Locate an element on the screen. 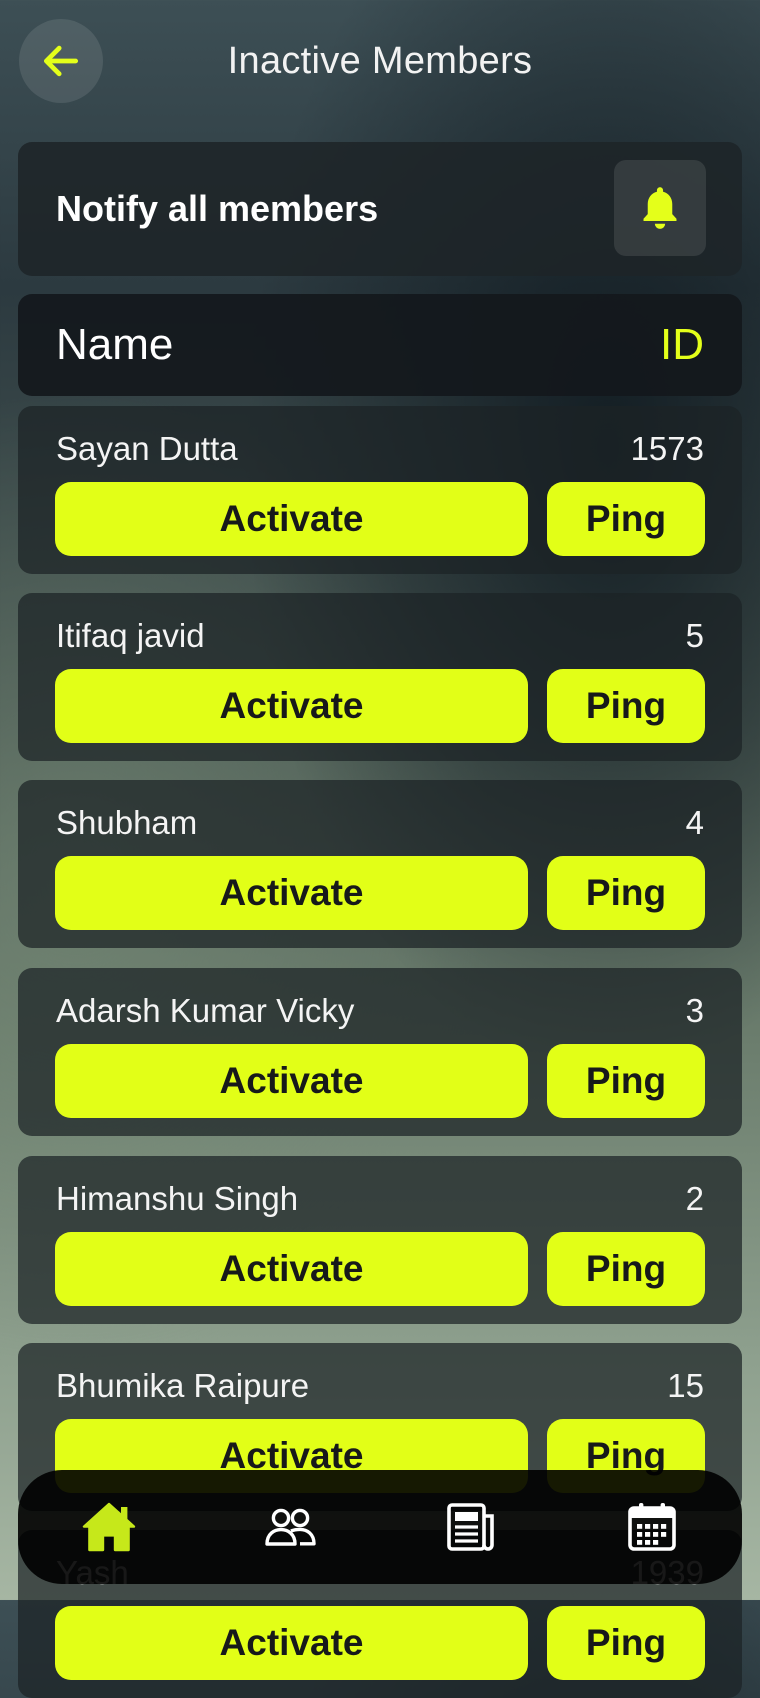 The image size is (760, 1698). notify-all-card: Notify all members is located at coordinates (380, 209).